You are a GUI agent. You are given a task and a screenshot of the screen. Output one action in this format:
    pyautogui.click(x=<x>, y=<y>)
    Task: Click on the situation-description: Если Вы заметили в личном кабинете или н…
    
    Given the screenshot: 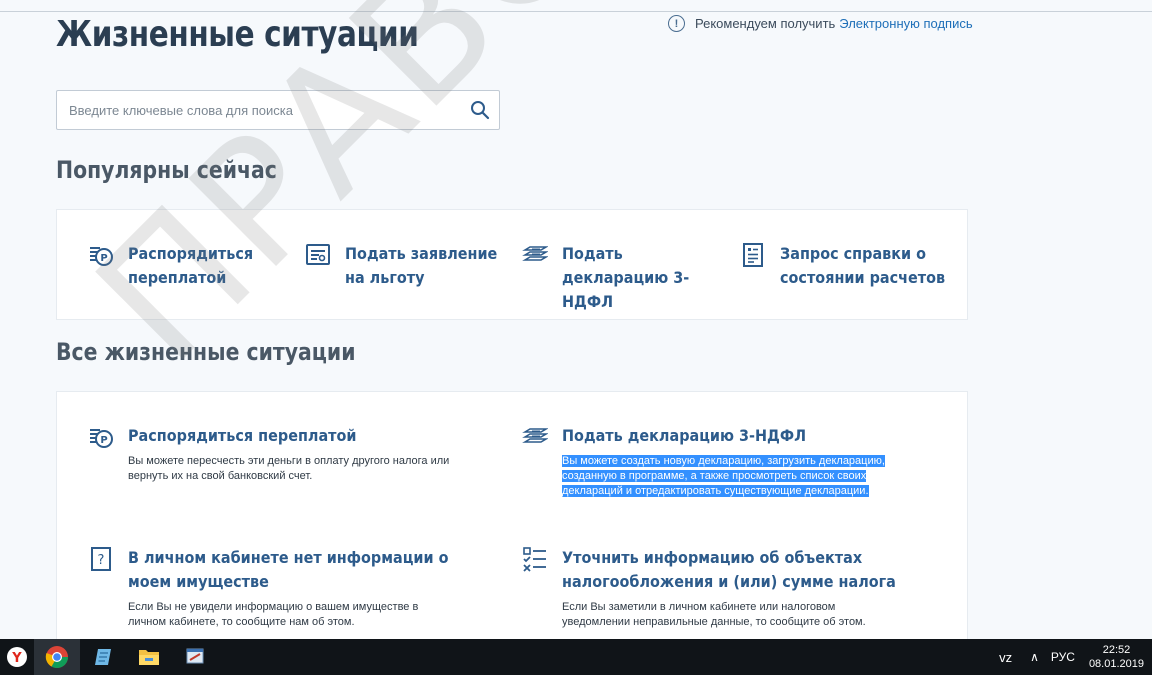 What is the action you would take?
    pyautogui.click(x=714, y=614)
    